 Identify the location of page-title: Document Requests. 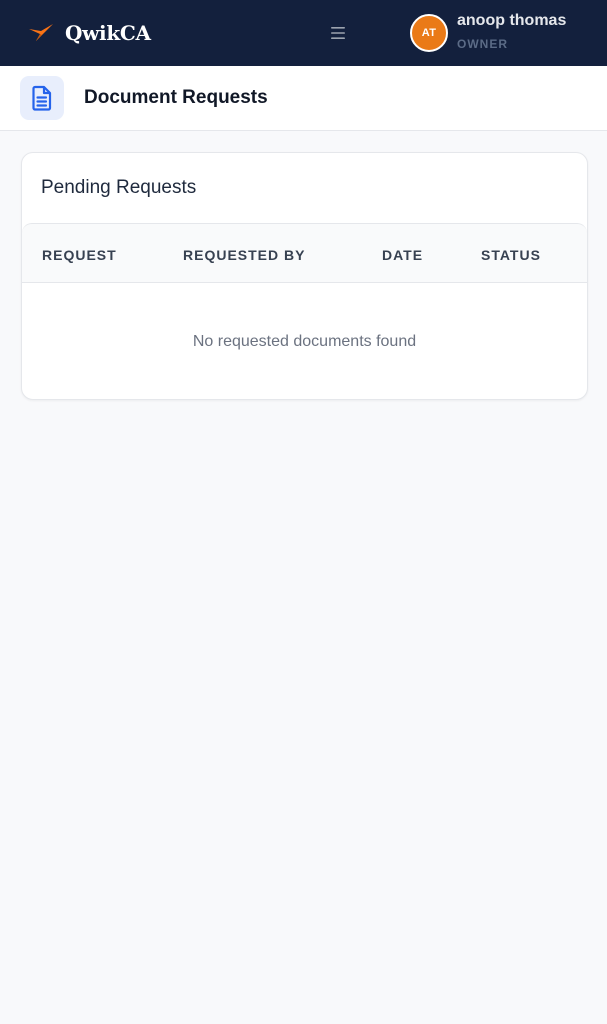
(176, 97).